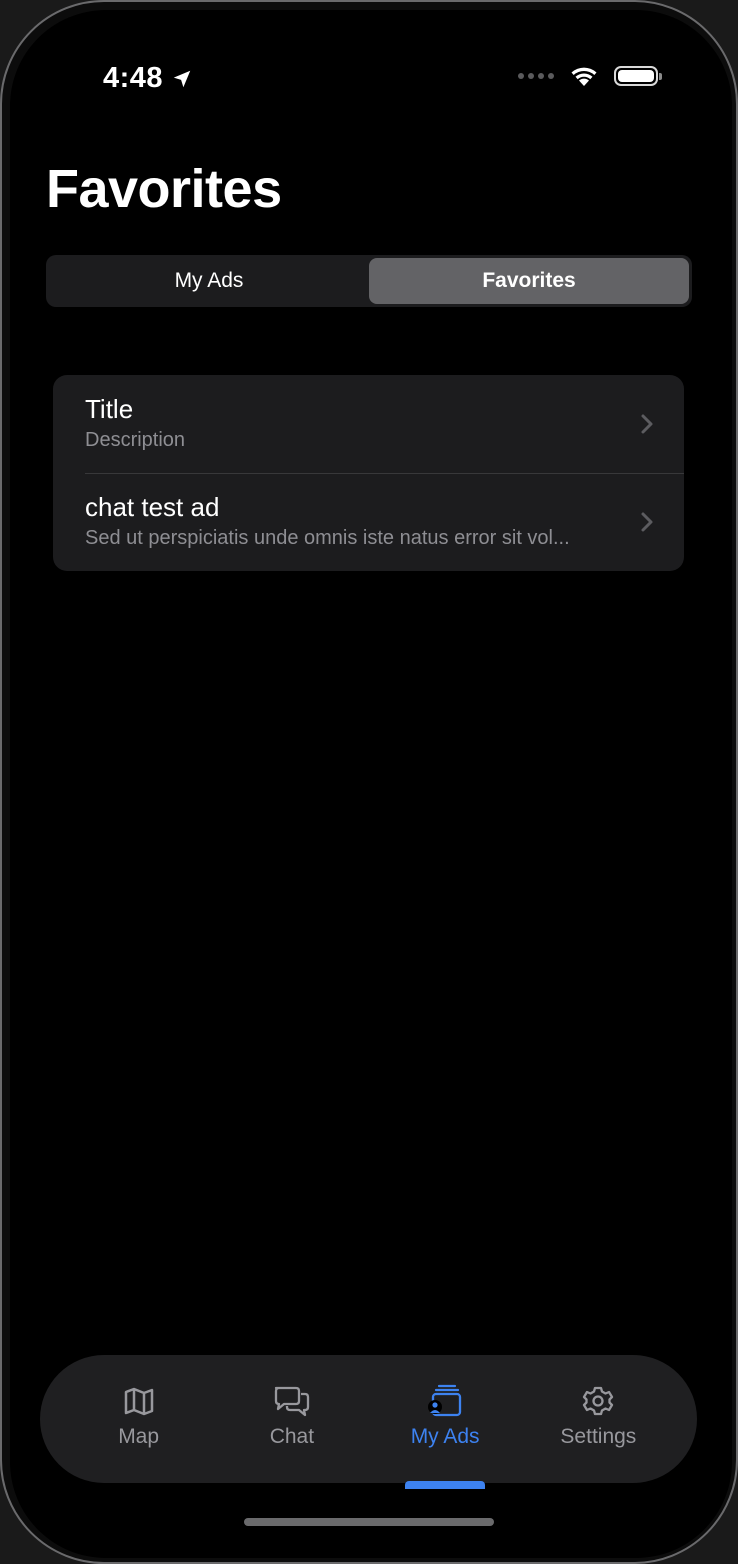 The height and width of the screenshot is (1564, 738). I want to click on status-bar-time: 4:48, so click(148, 78).